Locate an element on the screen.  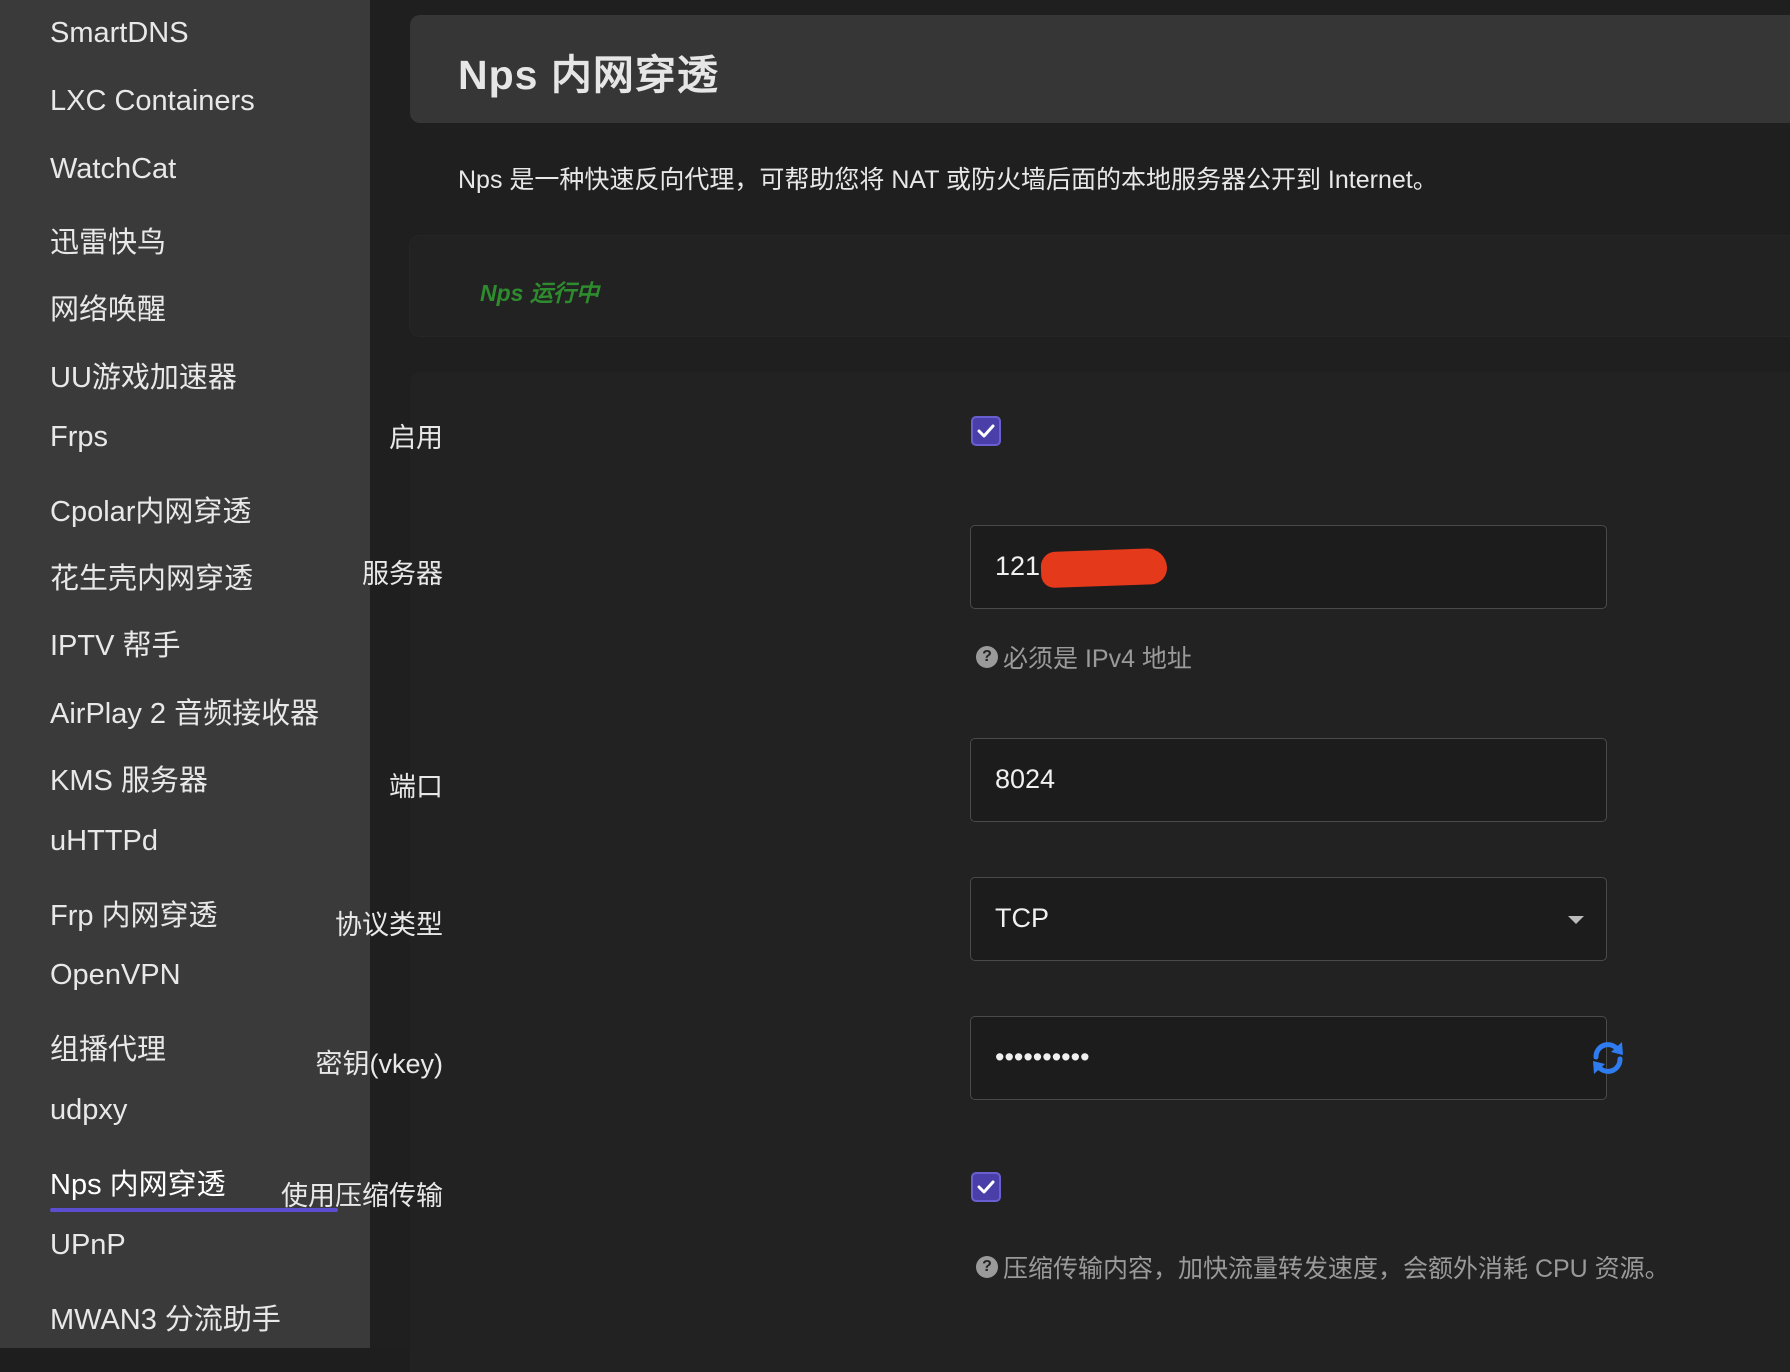
protocol-select: TCP is located at coordinates (1288, 919).